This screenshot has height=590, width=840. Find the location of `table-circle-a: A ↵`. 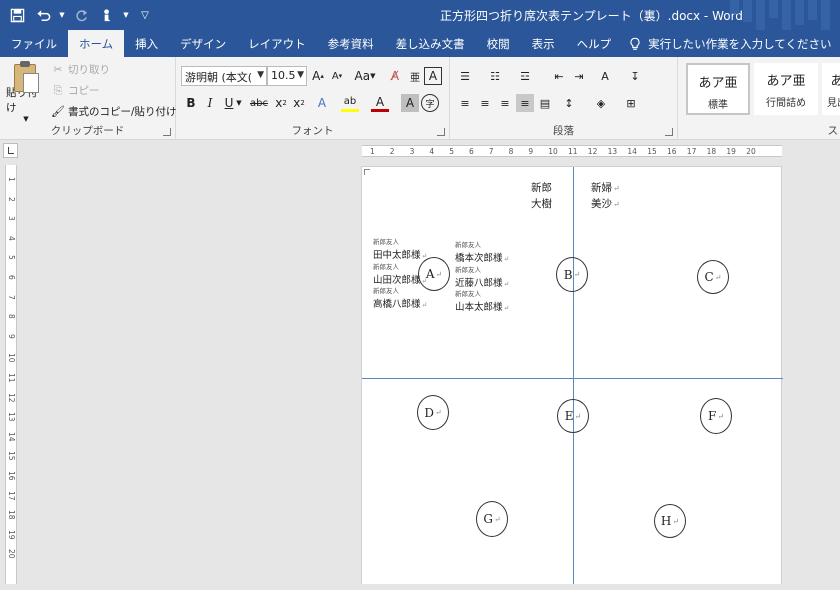

table-circle-a: A ↵ is located at coordinates (434, 274).